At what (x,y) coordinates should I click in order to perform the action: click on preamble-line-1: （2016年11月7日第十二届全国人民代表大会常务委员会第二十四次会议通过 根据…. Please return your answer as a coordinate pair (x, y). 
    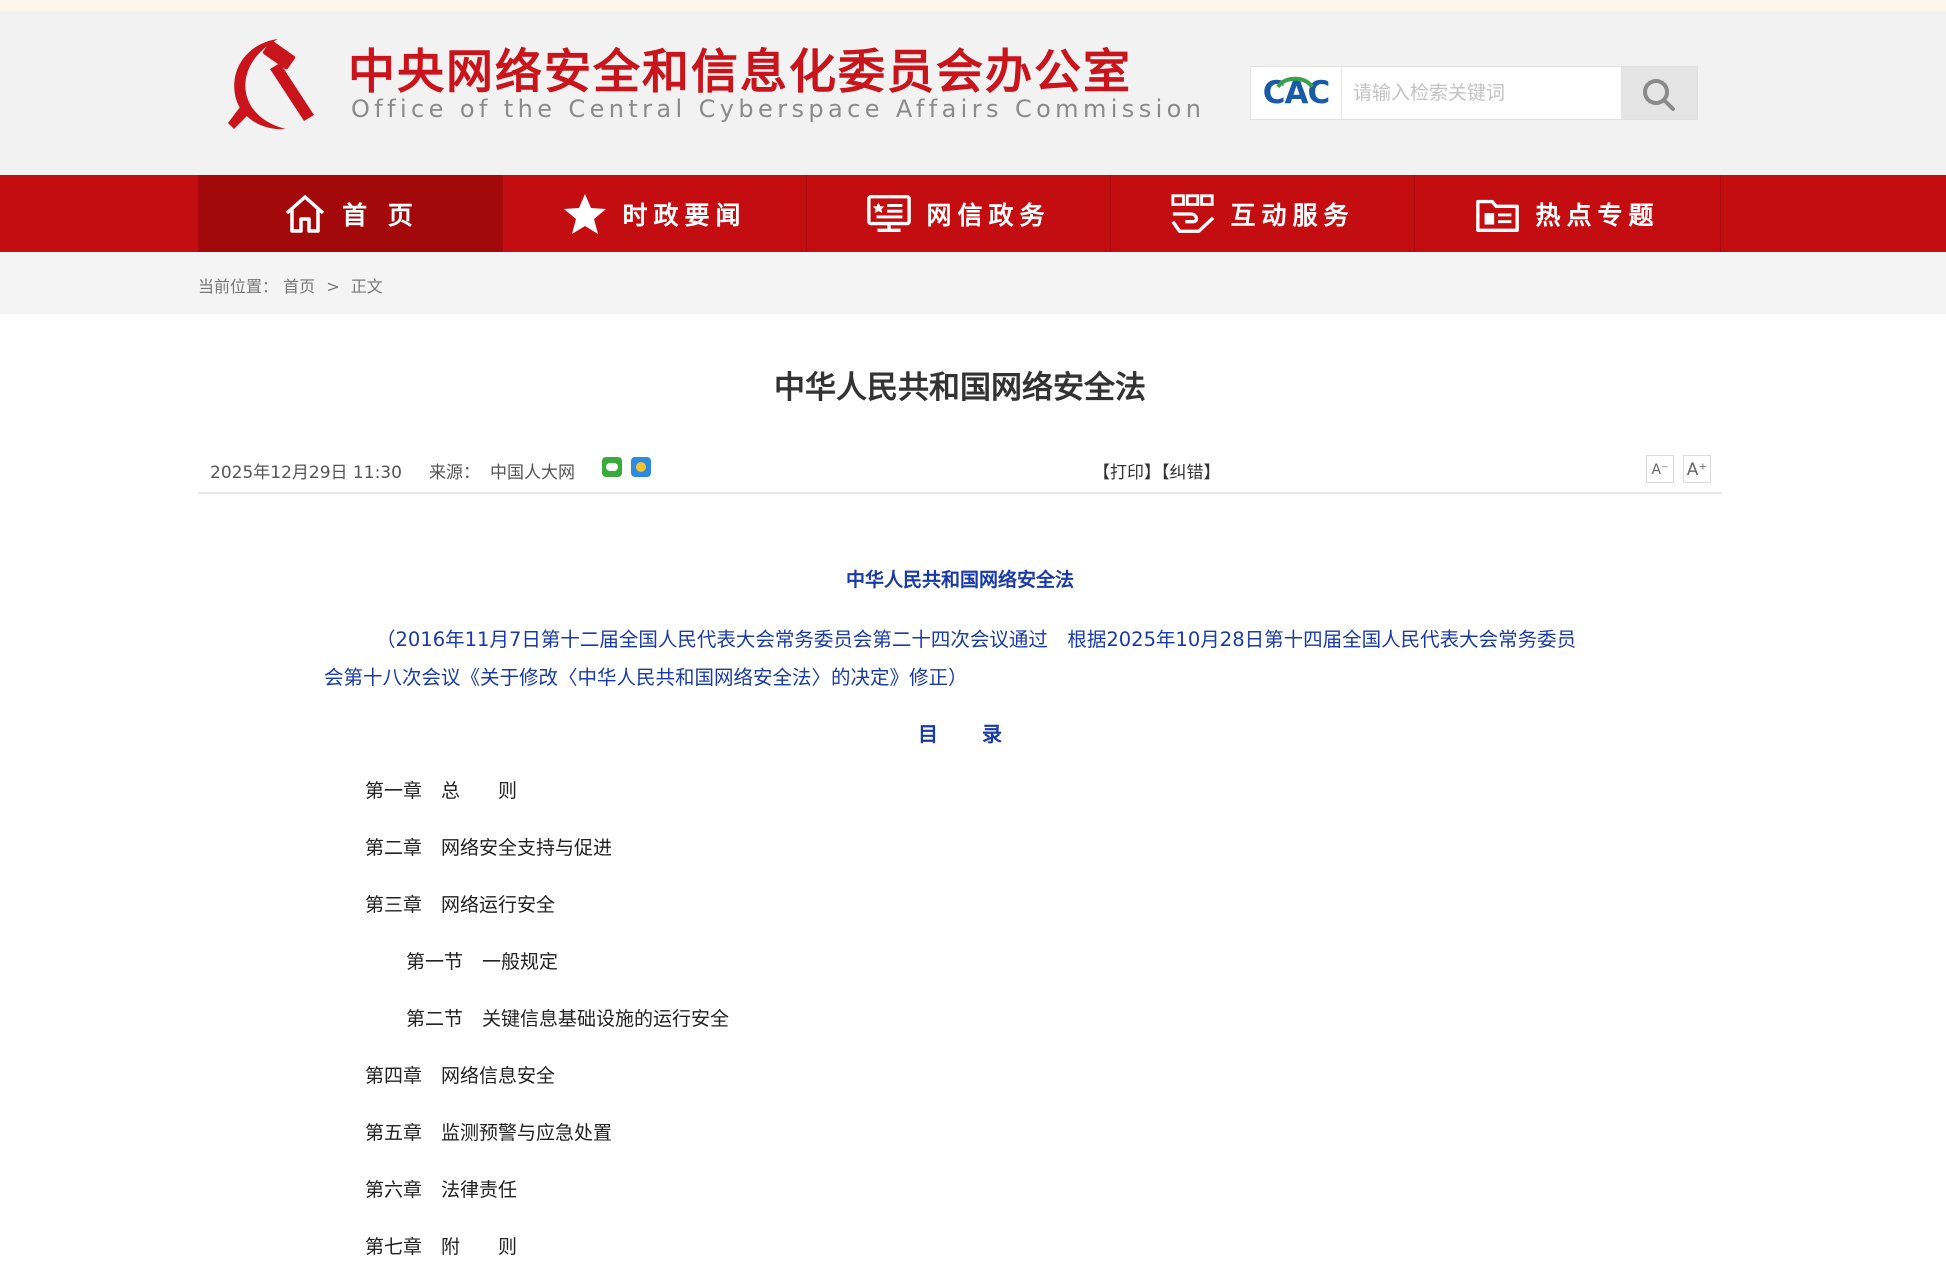
    Looking at the image, I should click on (976, 639).